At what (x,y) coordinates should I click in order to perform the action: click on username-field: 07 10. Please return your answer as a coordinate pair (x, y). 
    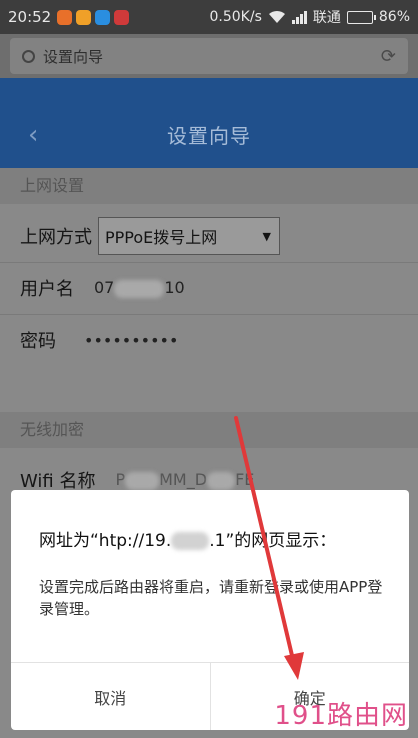
    Looking at the image, I should click on (139, 288).